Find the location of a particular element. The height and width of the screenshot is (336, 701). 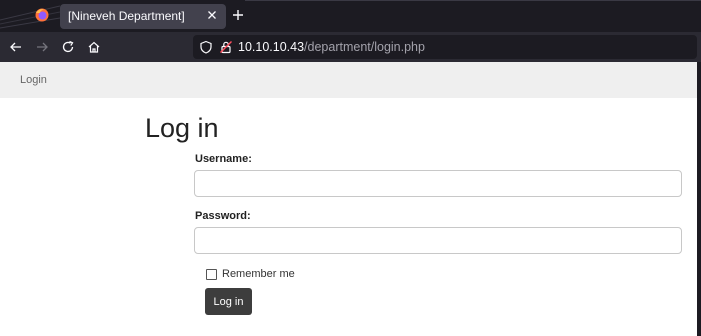

tab-strip: [Nineveh Department] is located at coordinates (350, 16).